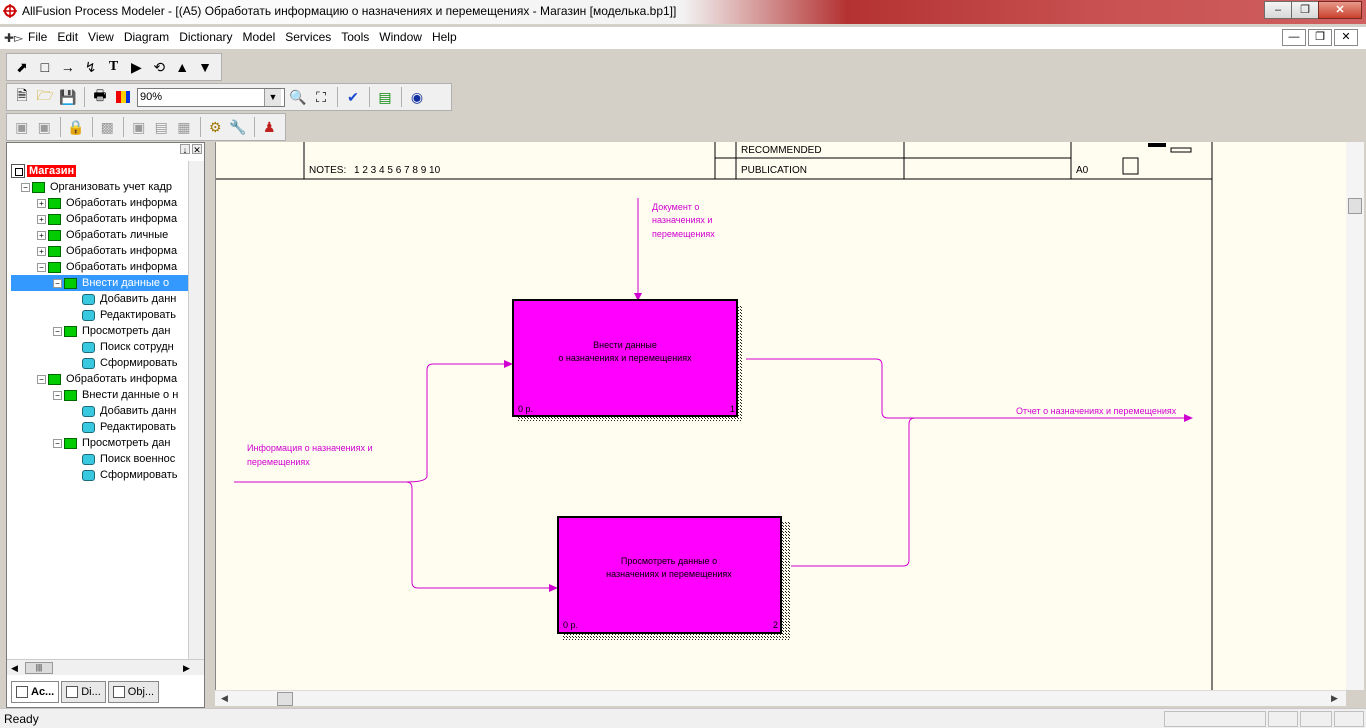 This screenshot has width=1366, height=728. Describe the element at coordinates (182, 67) in the screenshot. I see `go-up-icon: ▲` at that location.